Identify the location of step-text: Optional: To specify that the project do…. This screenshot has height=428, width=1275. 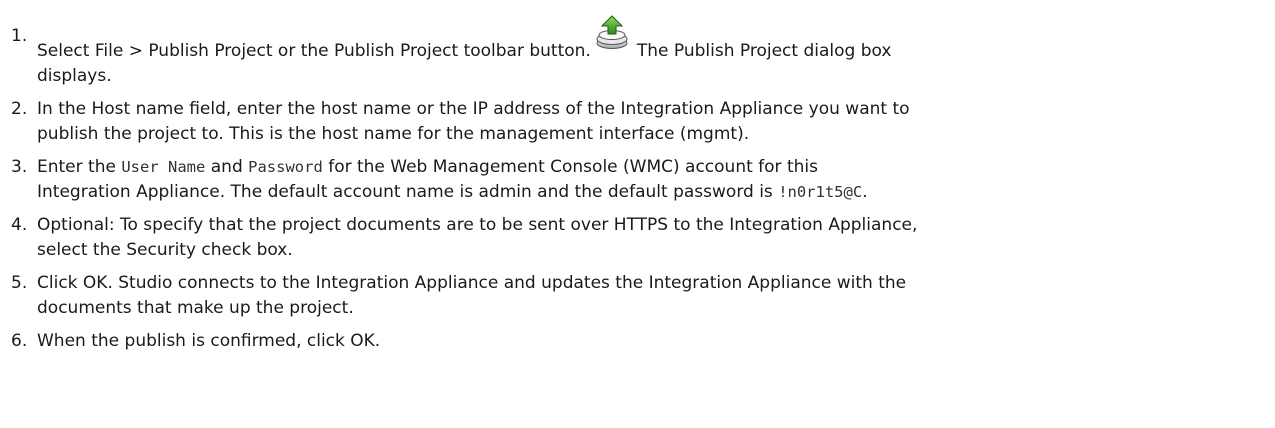
(477, 225).